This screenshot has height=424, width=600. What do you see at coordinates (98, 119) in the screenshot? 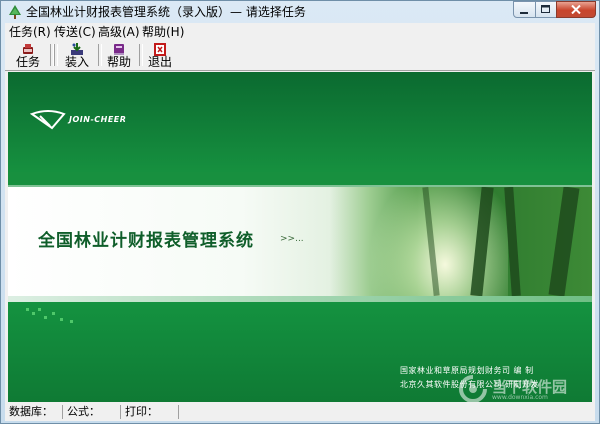
I see `logo-text: JOIN-CHEER` at bounding box center [98, 119].